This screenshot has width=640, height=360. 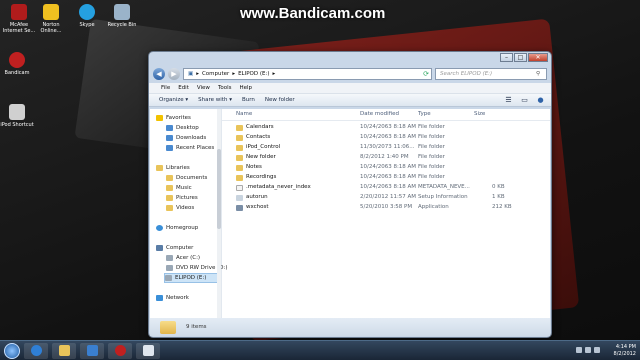 I want to click on taskbar-app, so click(x=148, y=350).